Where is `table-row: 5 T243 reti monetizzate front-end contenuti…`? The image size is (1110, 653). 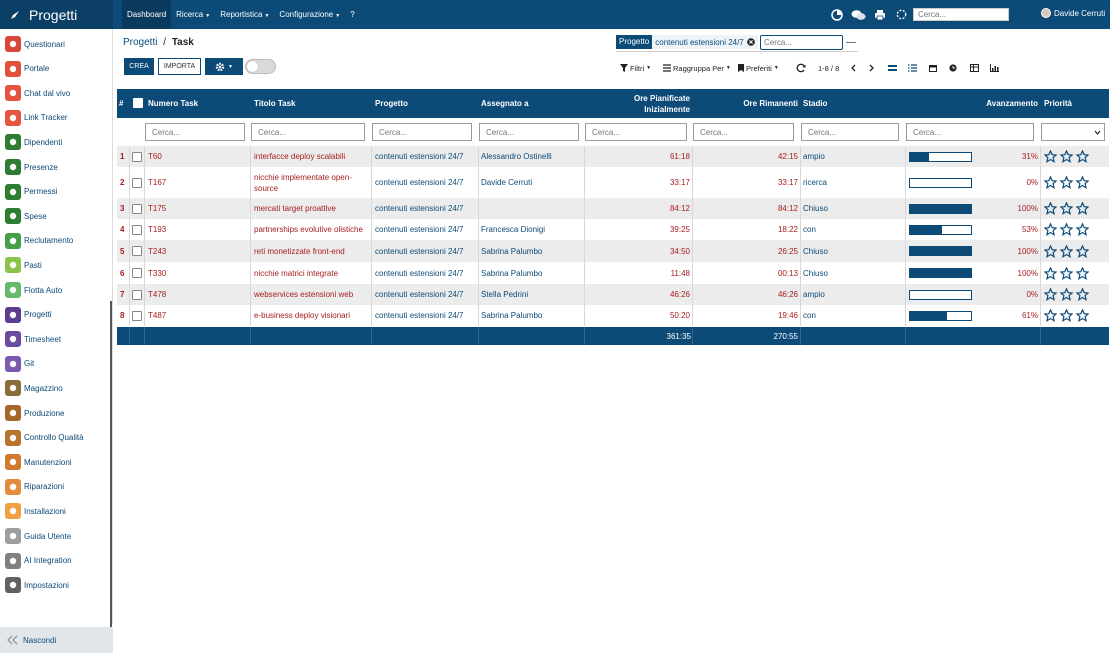 table-row: 5 T243 reti monetizzate front-end contenuti… is located at coordinates (613, 251).